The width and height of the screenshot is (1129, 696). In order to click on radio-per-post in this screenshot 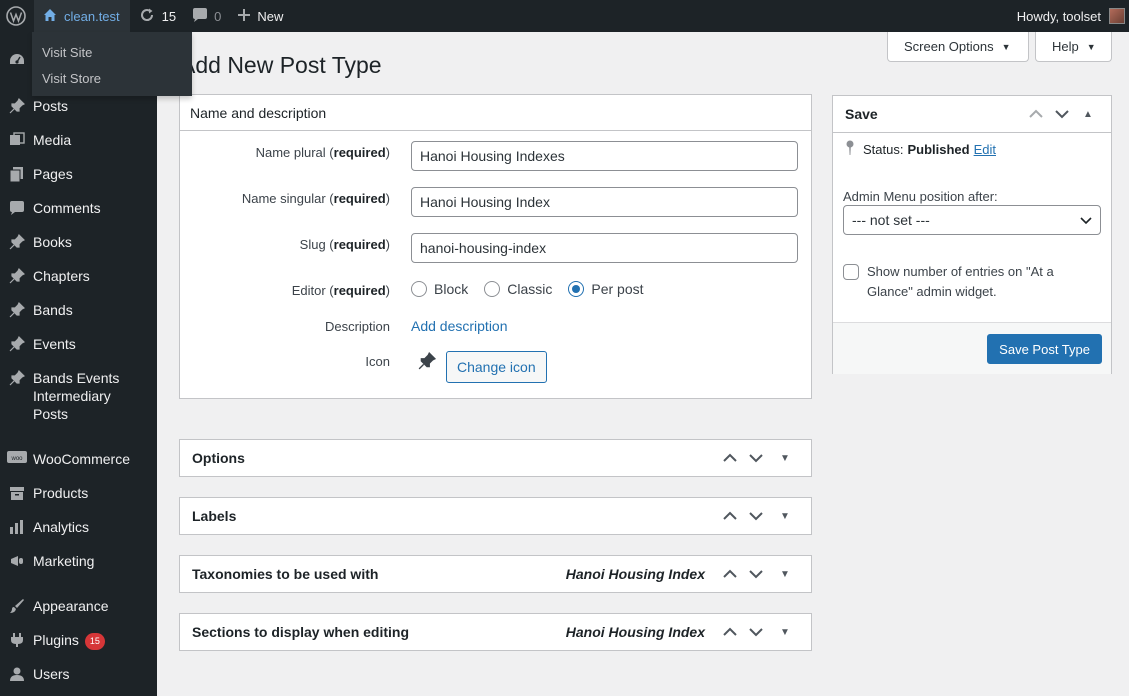, I will do `click(576, 289)`.